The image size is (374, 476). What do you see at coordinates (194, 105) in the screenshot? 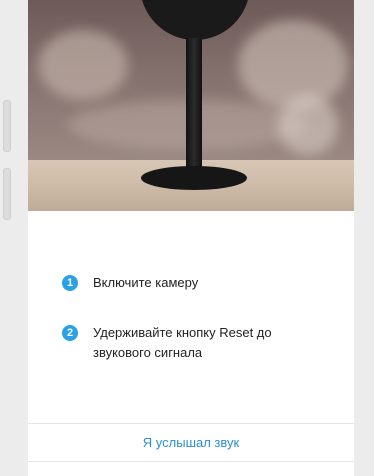
I see `camera-stand` at bounding box center [194, 105].